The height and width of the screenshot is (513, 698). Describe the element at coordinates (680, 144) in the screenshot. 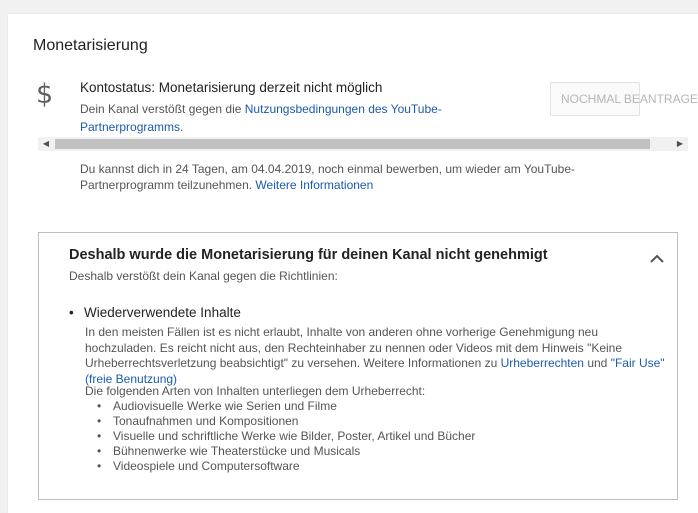

I see `scroll-right-arrow-icon: ▶` at that location.